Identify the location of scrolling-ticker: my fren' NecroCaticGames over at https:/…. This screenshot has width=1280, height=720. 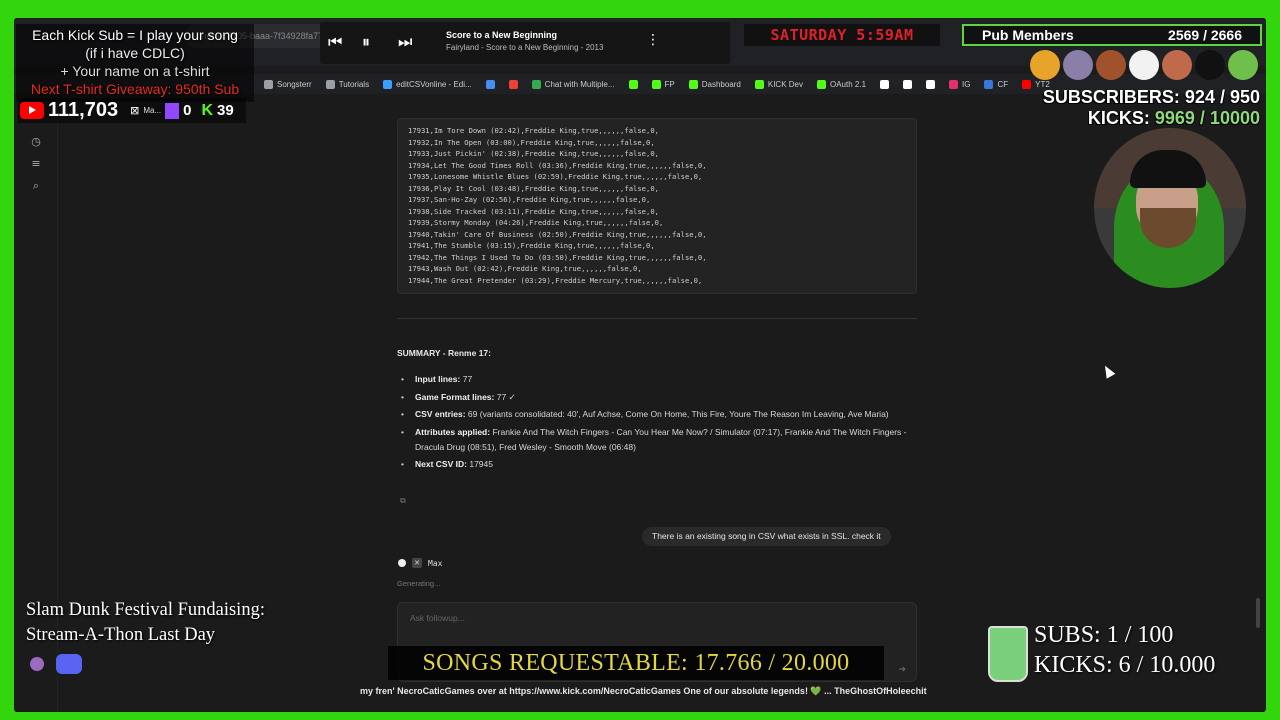
(643, 691).